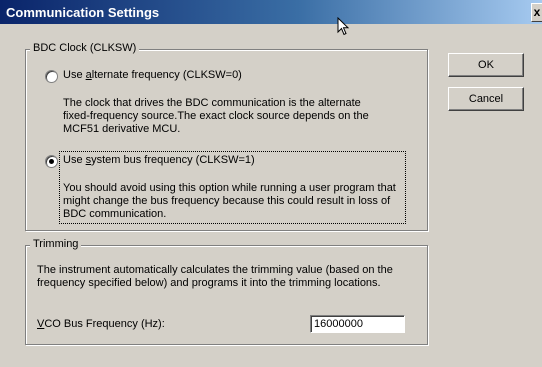 Image resolution: width=542 pixels, height=367 pixels. What do you see at coordinates (486, 99) in the screenshot?
I see `cancel-button: Cancel` at bounding box center [486, 99].